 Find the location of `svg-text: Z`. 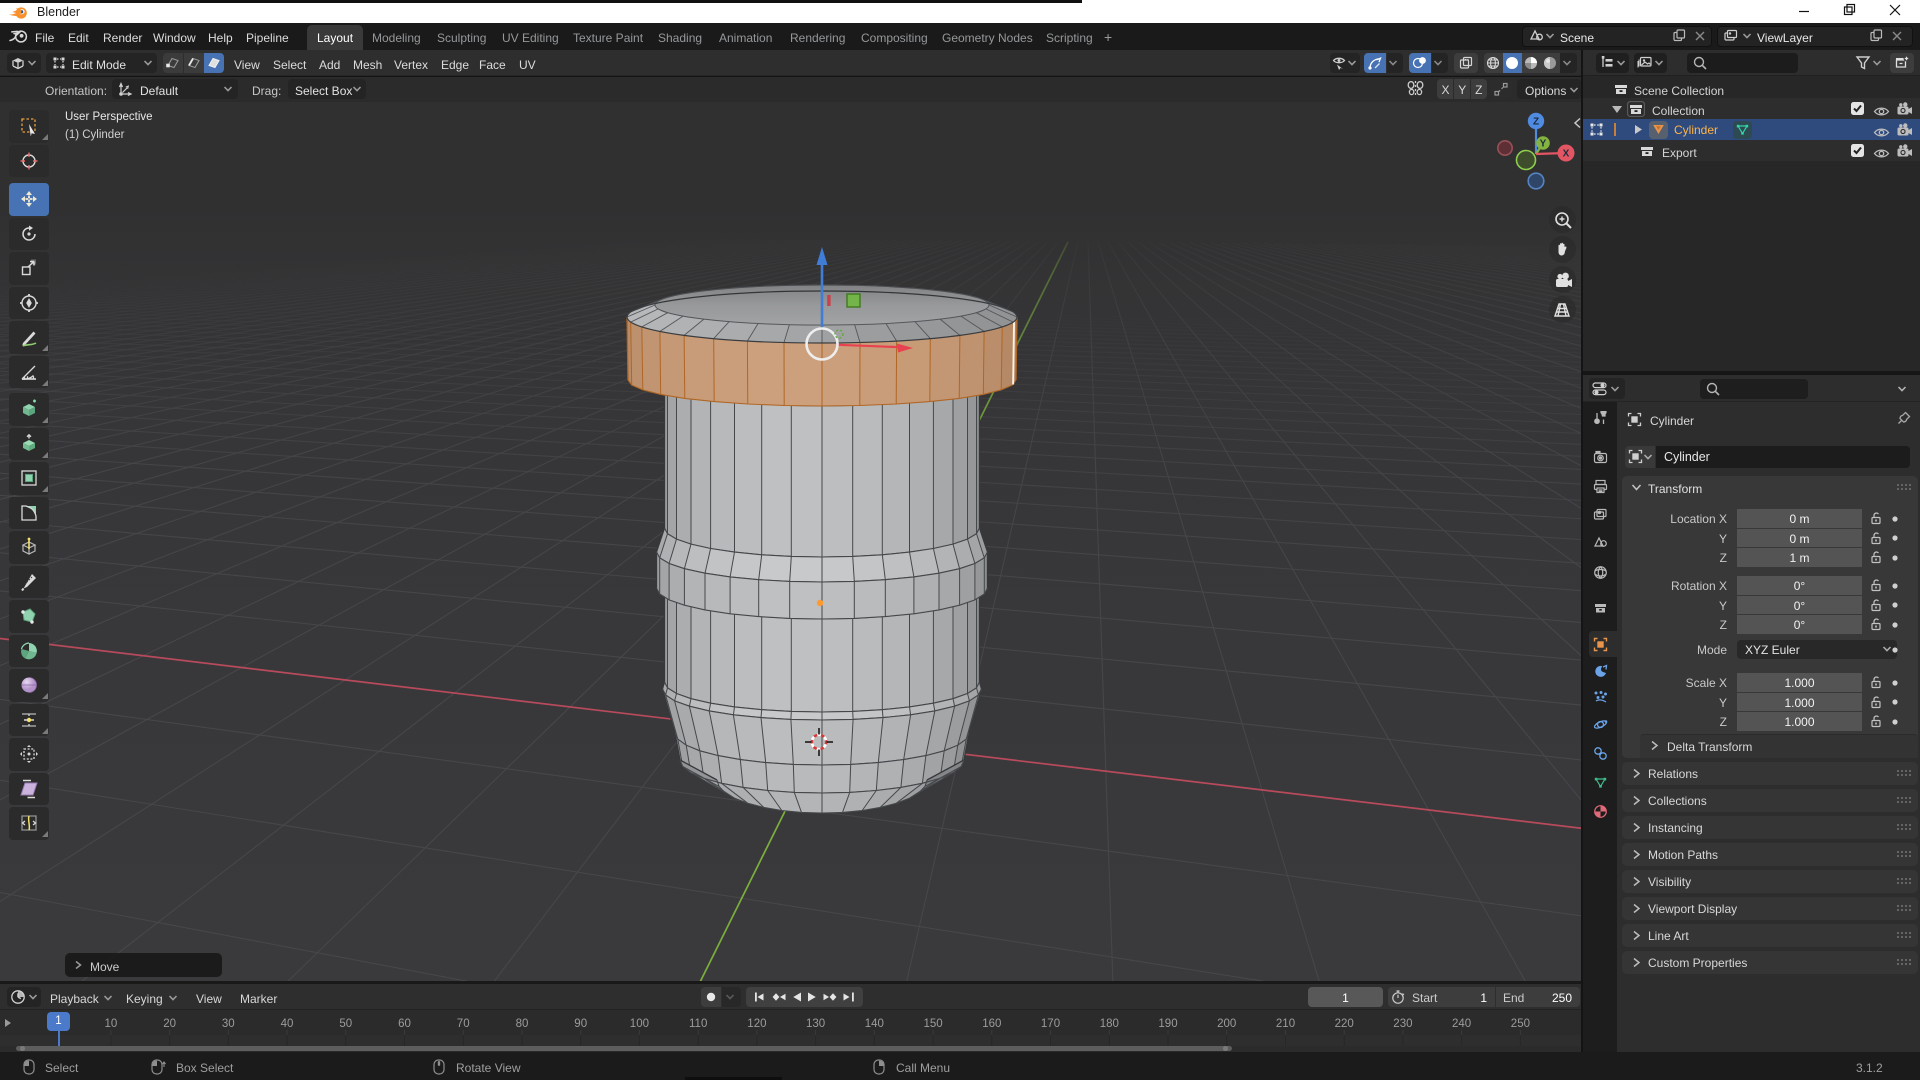

svg-text: Z is located at coordinates (1536, 122).